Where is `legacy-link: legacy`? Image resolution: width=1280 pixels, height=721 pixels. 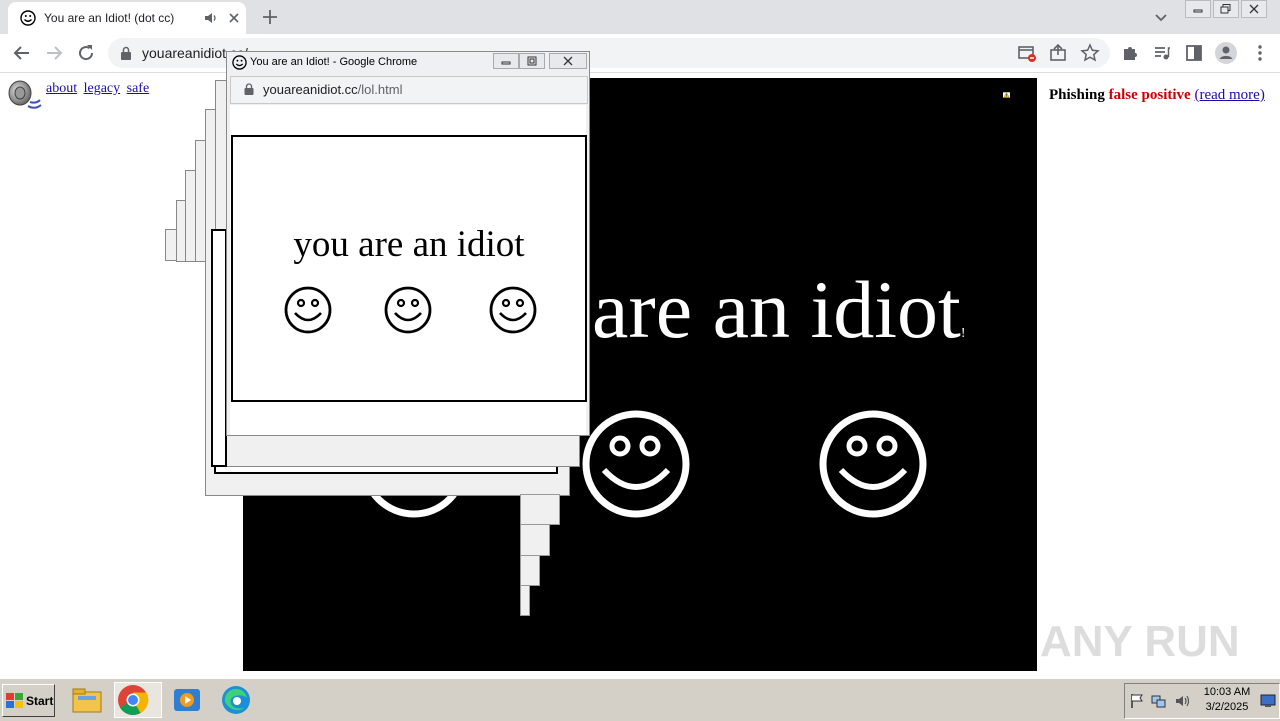
legacy-link: legacy is located at coordinates (102, 88).